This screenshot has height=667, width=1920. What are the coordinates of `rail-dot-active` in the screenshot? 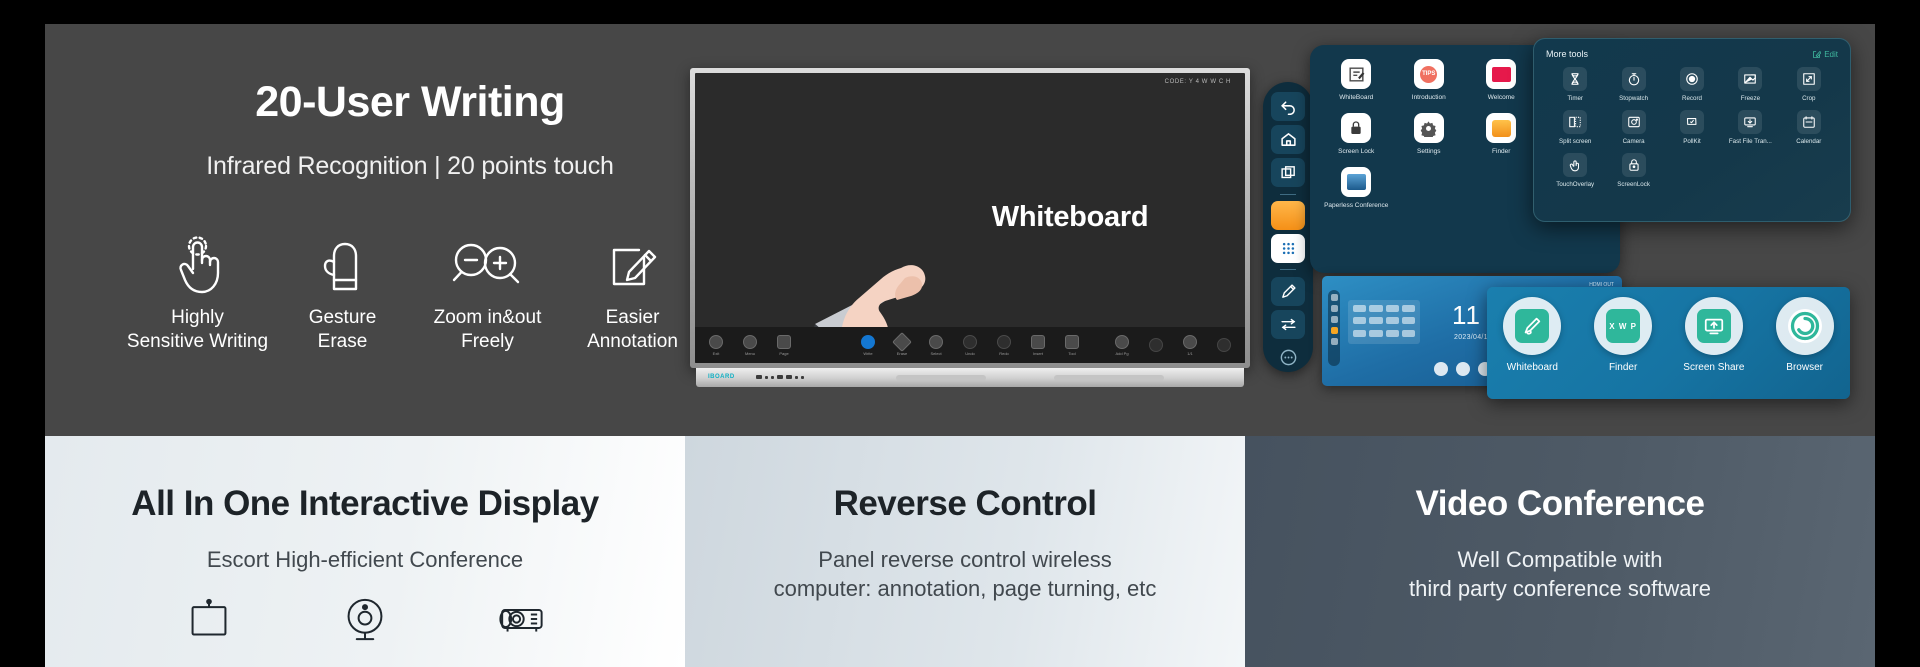 It's located at (1334, 330).